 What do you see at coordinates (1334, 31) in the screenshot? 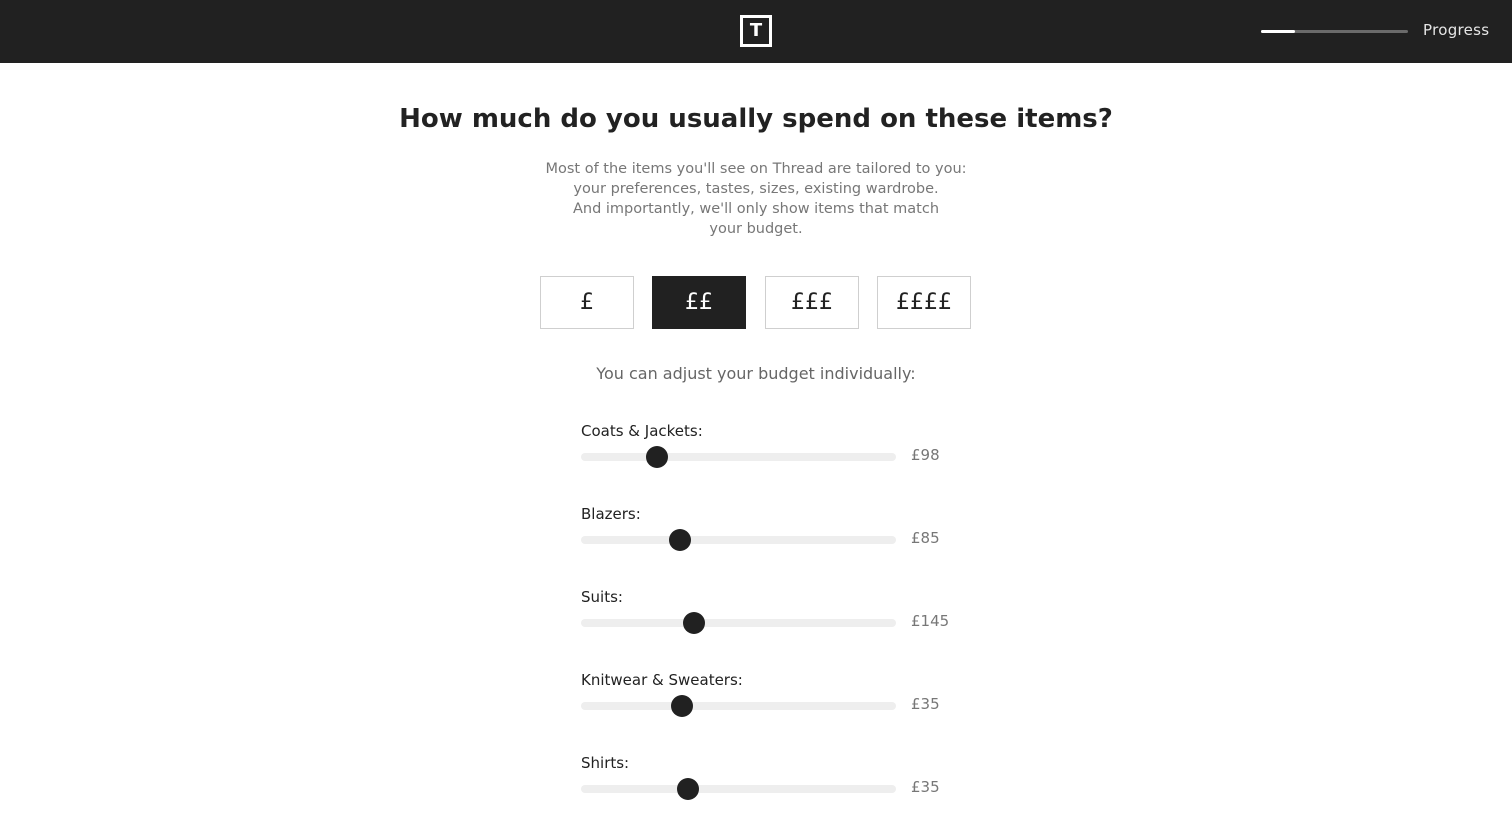
I see `progress-bar` at bounding box center [1334, 31].